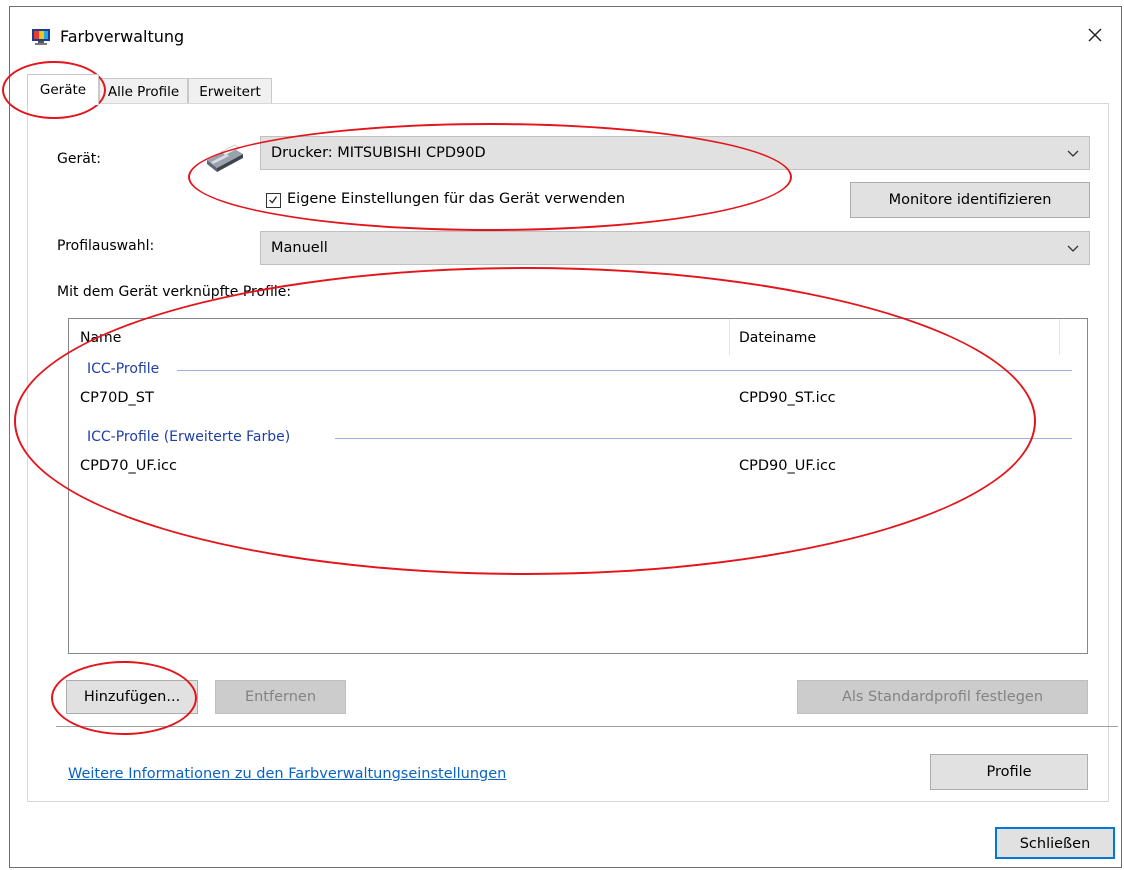 The height and width of the screenshot is (870, 1124). Describe the element at coordinates (1009, 772) in the screenshot. I see `profiles-button: Profile` at that location.